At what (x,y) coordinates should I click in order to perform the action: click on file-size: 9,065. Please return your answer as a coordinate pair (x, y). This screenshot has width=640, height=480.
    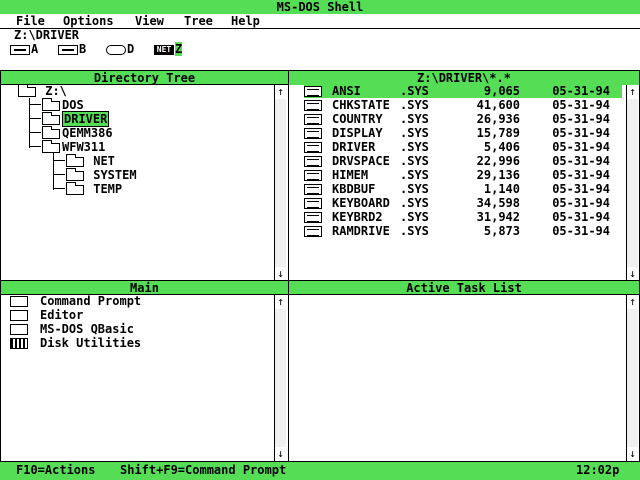
    Looking at the image, I should click on (501, 91).